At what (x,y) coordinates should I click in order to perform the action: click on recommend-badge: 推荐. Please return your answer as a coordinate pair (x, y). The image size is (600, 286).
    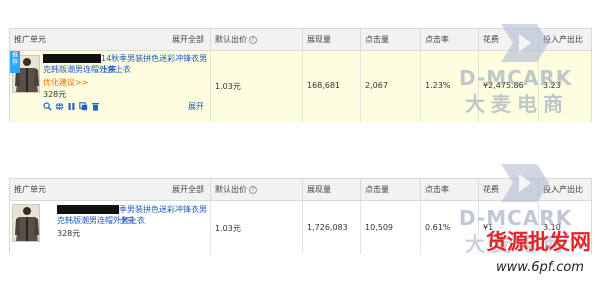
    Looking at the image, I should click on (15, 62).